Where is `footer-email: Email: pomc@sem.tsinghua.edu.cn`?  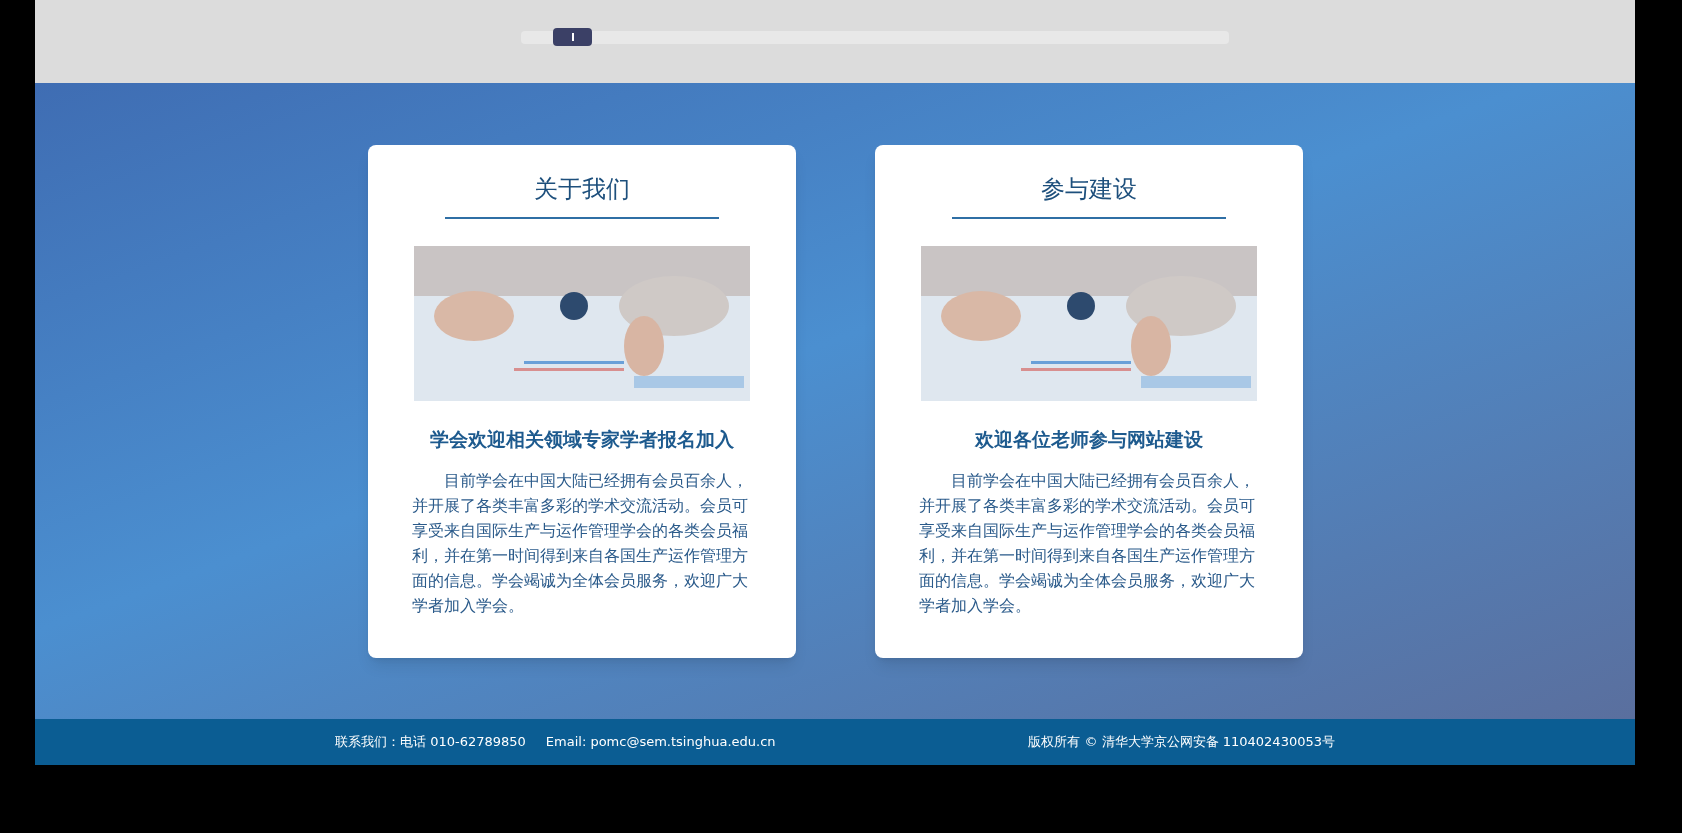
footer-email: Email: pomc@sem.tsinghua.edu.cn is located at coordinates (660, 742).